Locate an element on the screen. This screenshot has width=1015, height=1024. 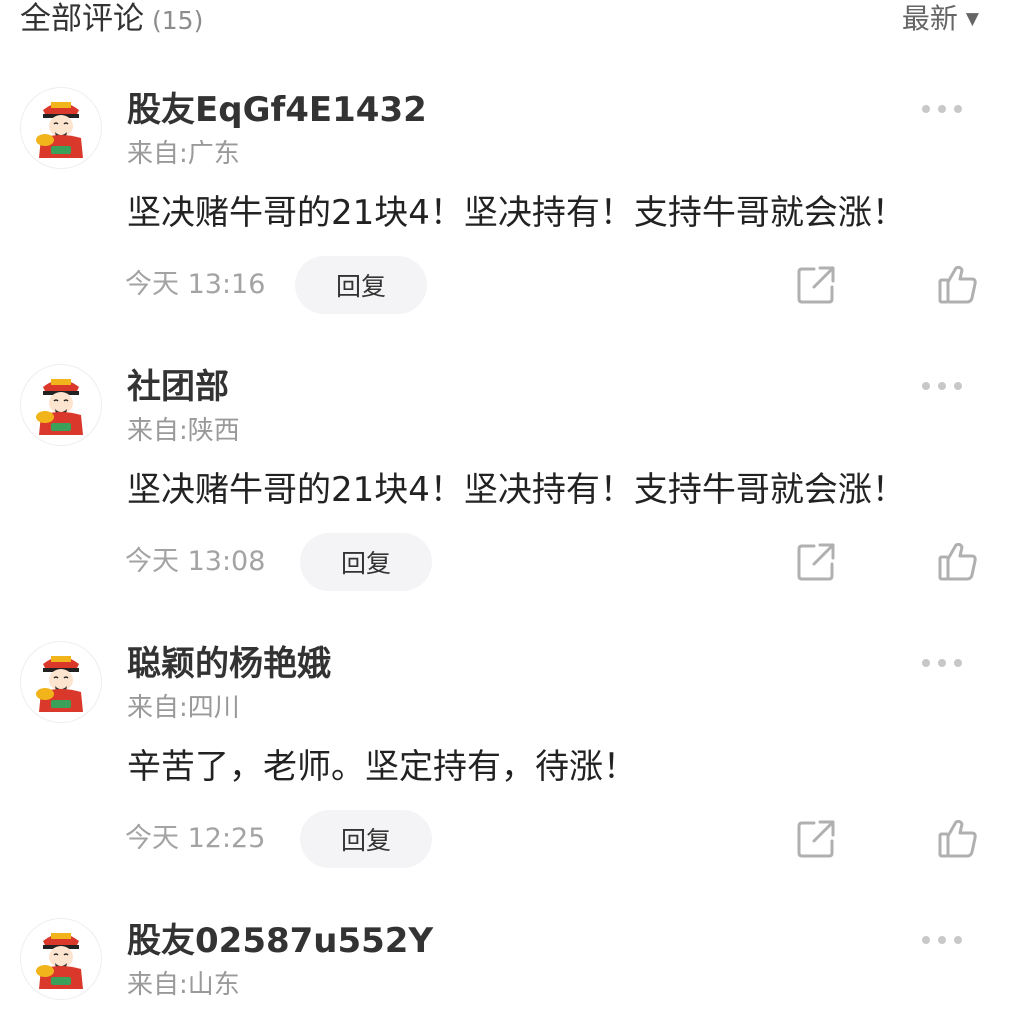
comment-location: 来自:广东 is located at coordinates (183, 154).